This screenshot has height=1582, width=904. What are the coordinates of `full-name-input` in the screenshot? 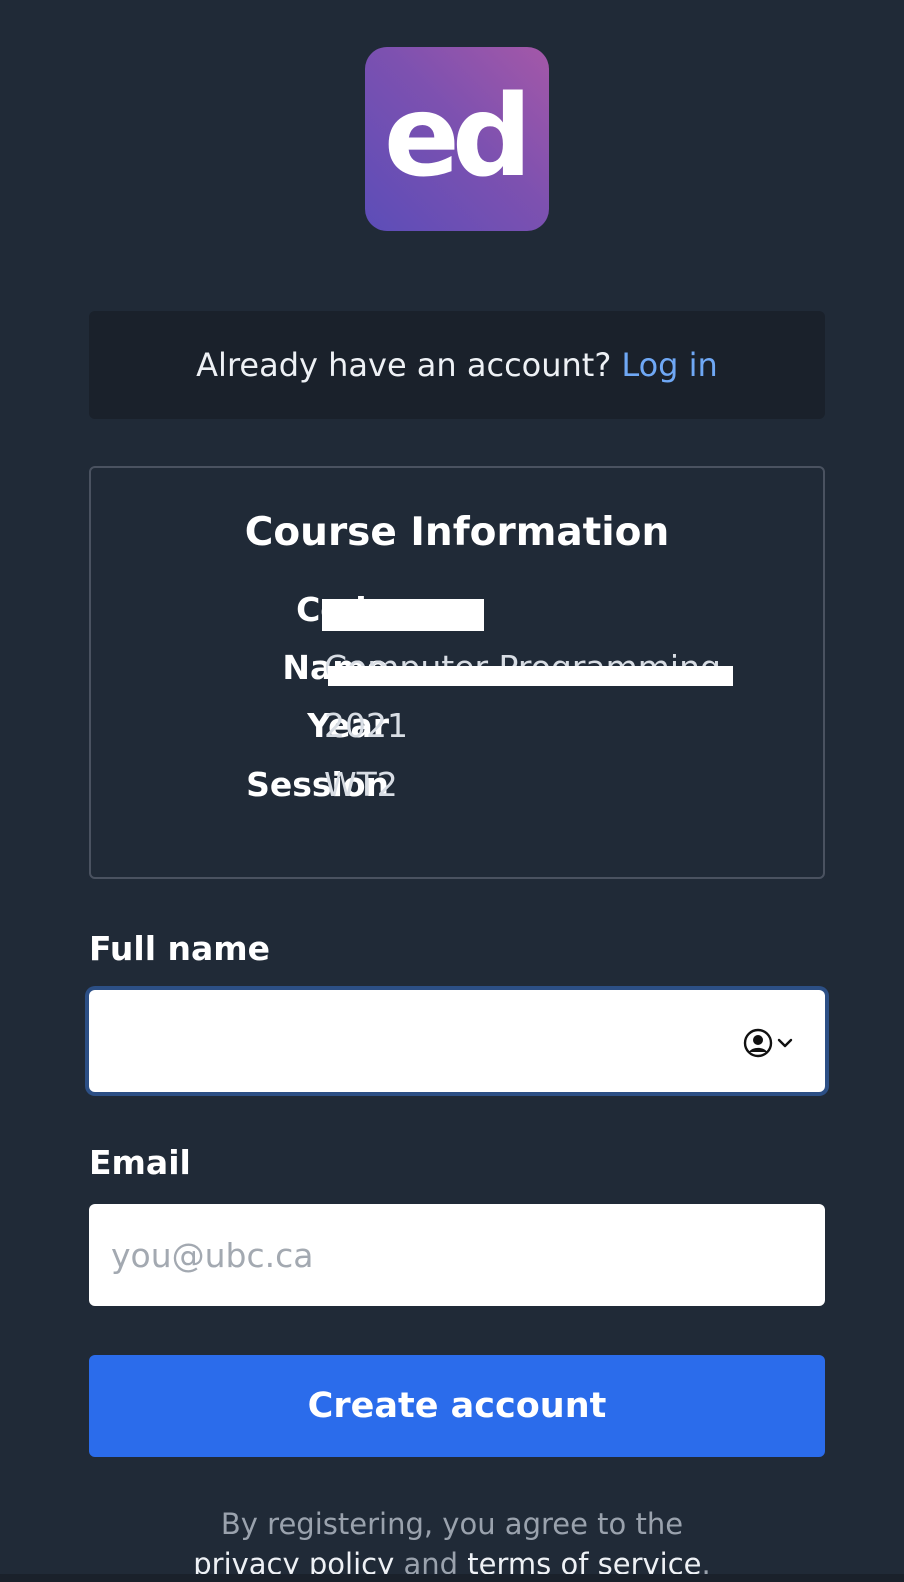 It's located at (457, 1041).